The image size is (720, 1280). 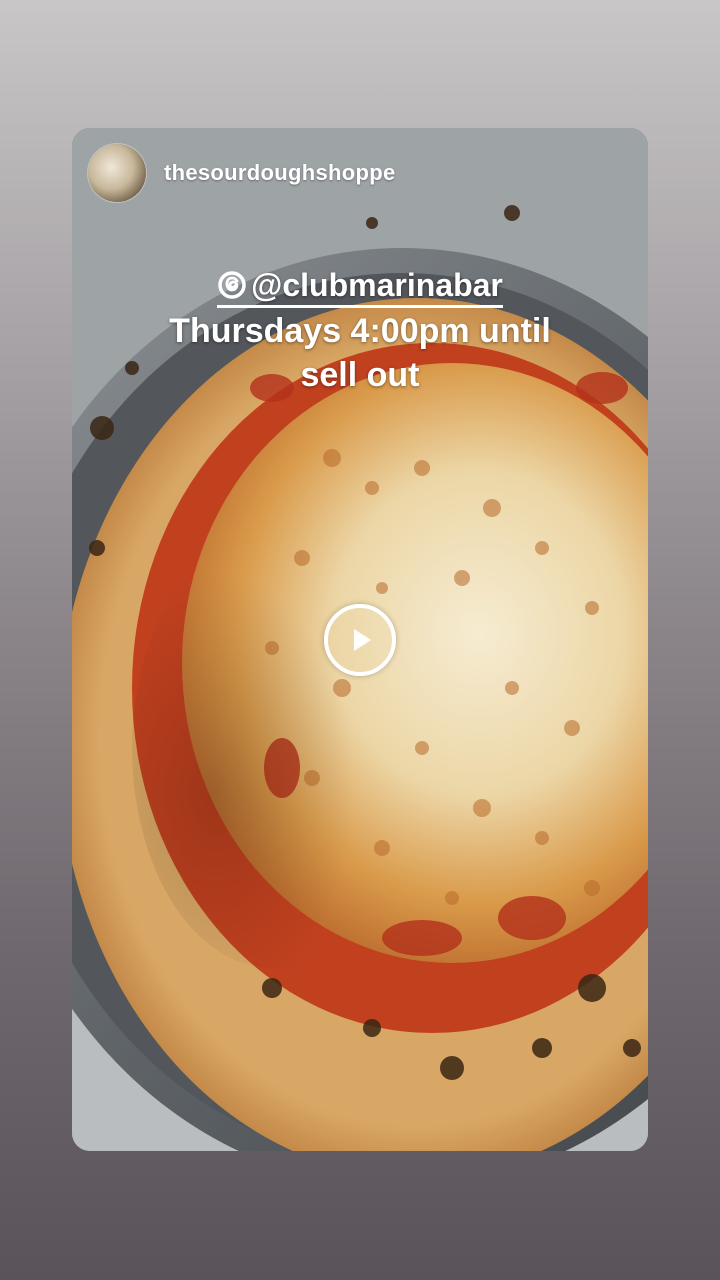 I want to click on profile-avatar, so click(x=117, y=173).